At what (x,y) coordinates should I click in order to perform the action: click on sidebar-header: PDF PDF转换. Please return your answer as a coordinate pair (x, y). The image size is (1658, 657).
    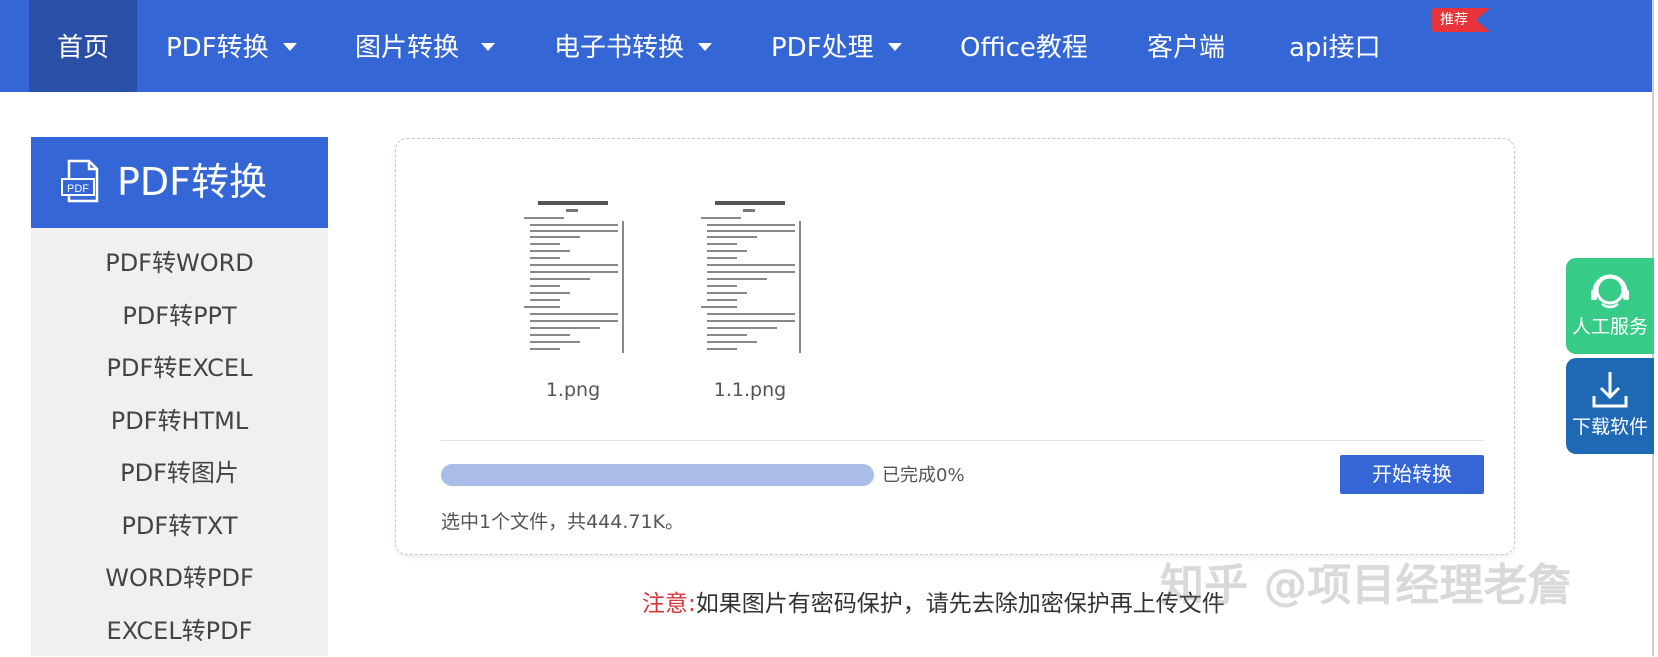
    Looking at the image, I should click on (179, 182).